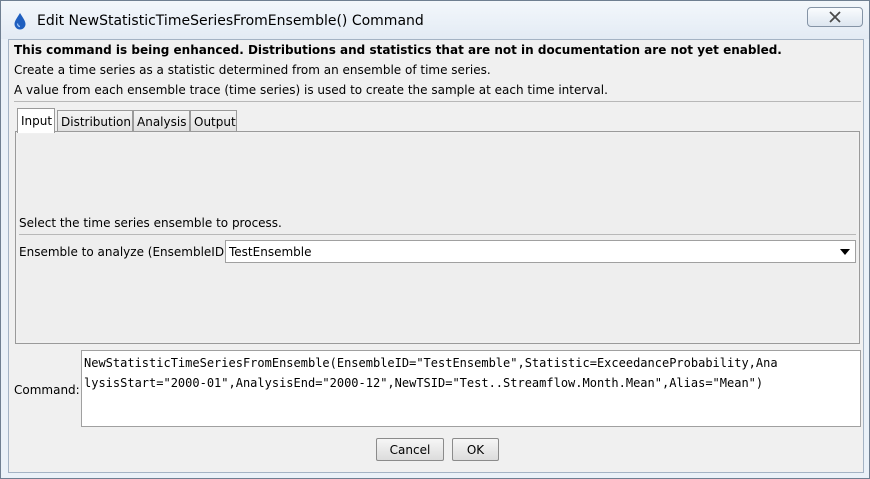  What do you see at coordinates (437, 234) in the screenshot?
I see `panel-divider` at bounding box center [437, 234].